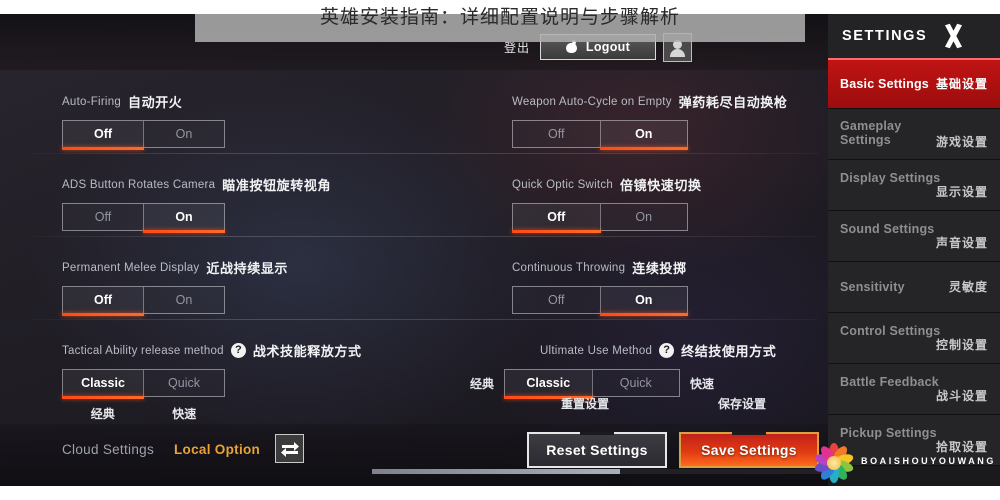 The width and height of the screenshot is (1000, 500). What do you see at coordinates (659, 269) in the screenshot?
I see `setting-label-cn: 连续投掷` at bounding box center [659, 269].